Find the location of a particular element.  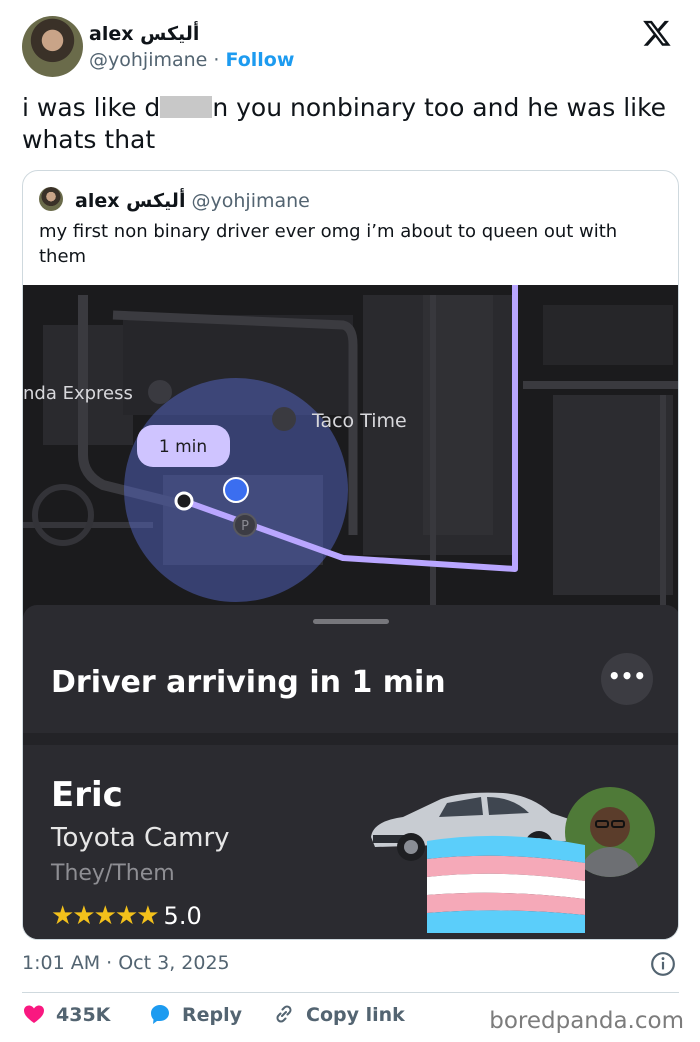

follow-button: Follow is located at coordinates (260, 60).